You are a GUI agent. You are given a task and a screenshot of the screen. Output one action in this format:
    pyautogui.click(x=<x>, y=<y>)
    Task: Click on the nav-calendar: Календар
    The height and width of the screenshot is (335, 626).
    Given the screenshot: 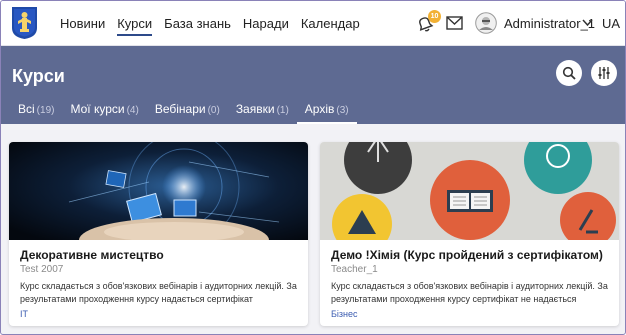 What is the action you would take?
    pyautogui.click(x=330, y=26)
    